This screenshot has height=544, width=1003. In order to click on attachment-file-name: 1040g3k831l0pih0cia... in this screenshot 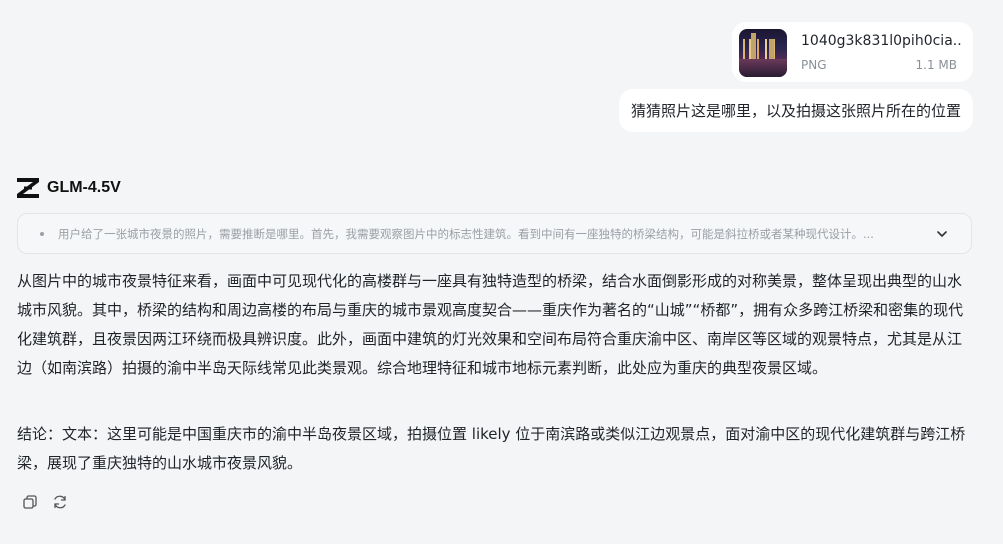, I will do `click(881, 41)`.